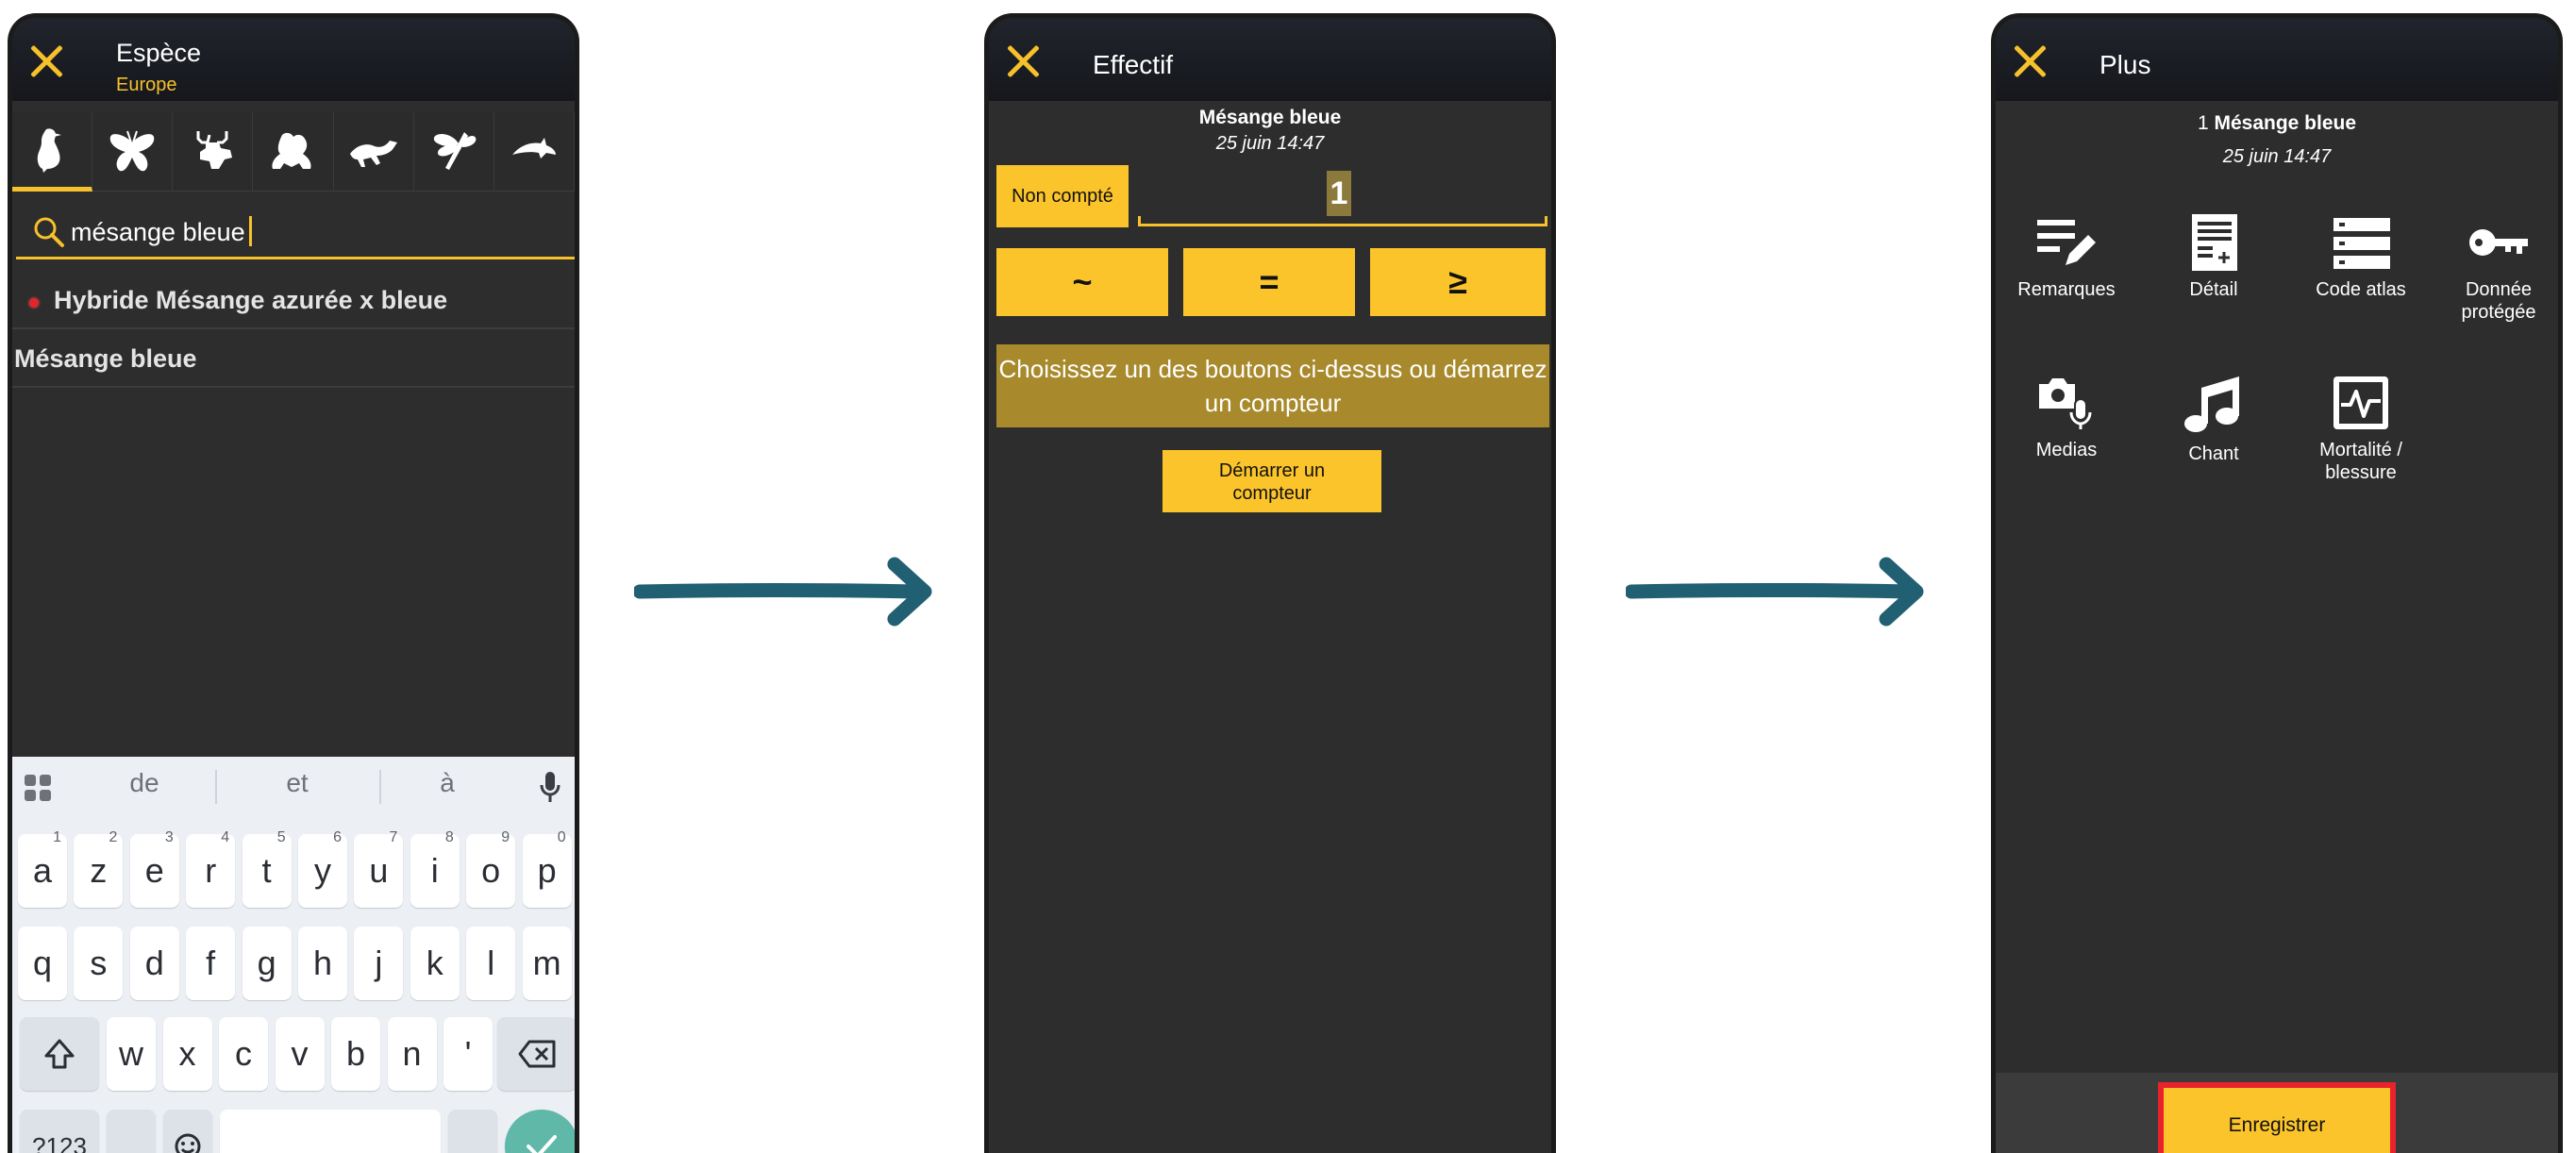 Image resolution: width=2576 pixels, height=1153 pixels. What do you see at coordinates (187, 1131) in the screenshot?
I see `emoji-key` at bounding box center [187, 1131].